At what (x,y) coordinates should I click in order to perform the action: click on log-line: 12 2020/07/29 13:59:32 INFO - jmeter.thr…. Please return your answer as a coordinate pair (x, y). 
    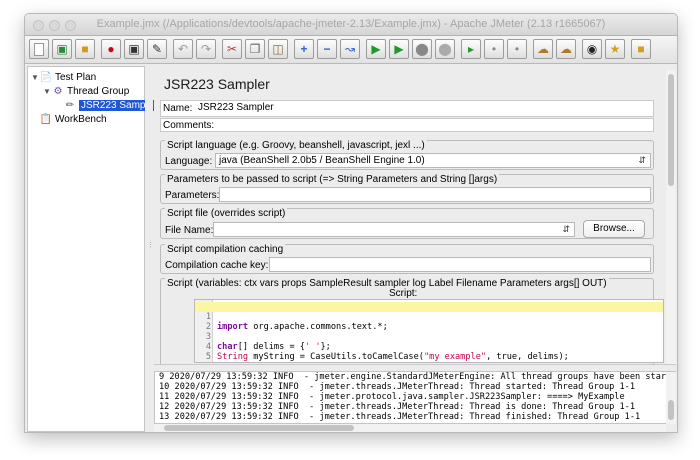
    Looking at the image, I should click on (397, 407).